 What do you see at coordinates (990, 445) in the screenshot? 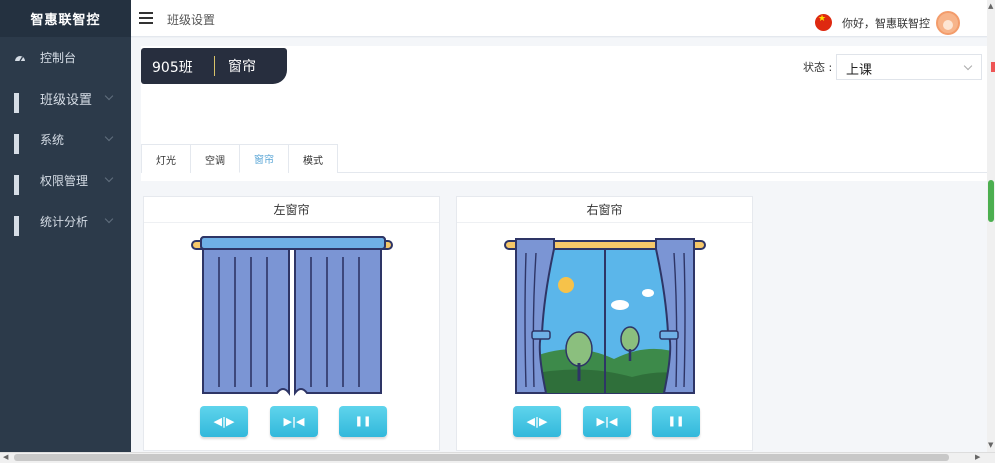
I see `scroll-down-icon: ▼` at bounding box center [990, 445].